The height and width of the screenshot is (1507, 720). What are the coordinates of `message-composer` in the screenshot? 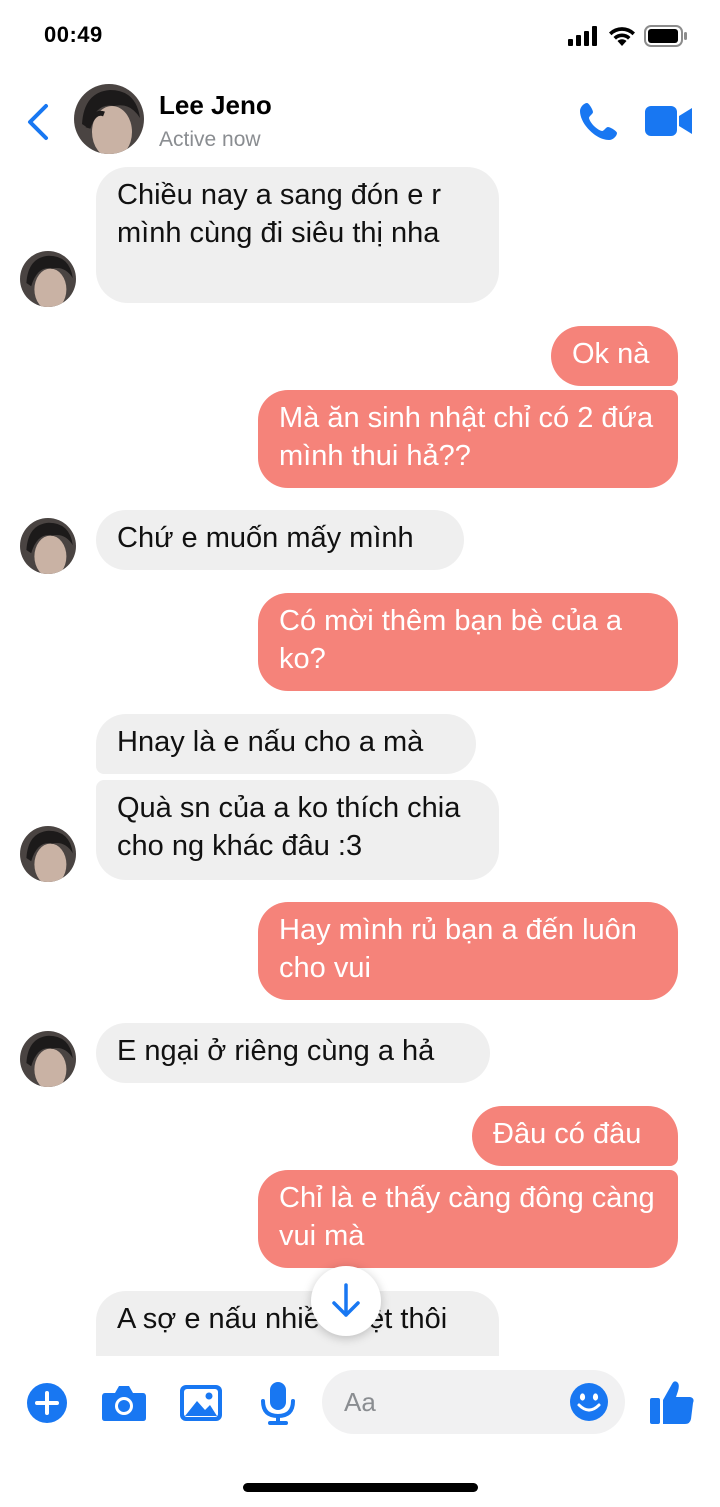 It's located at (360, 1405).